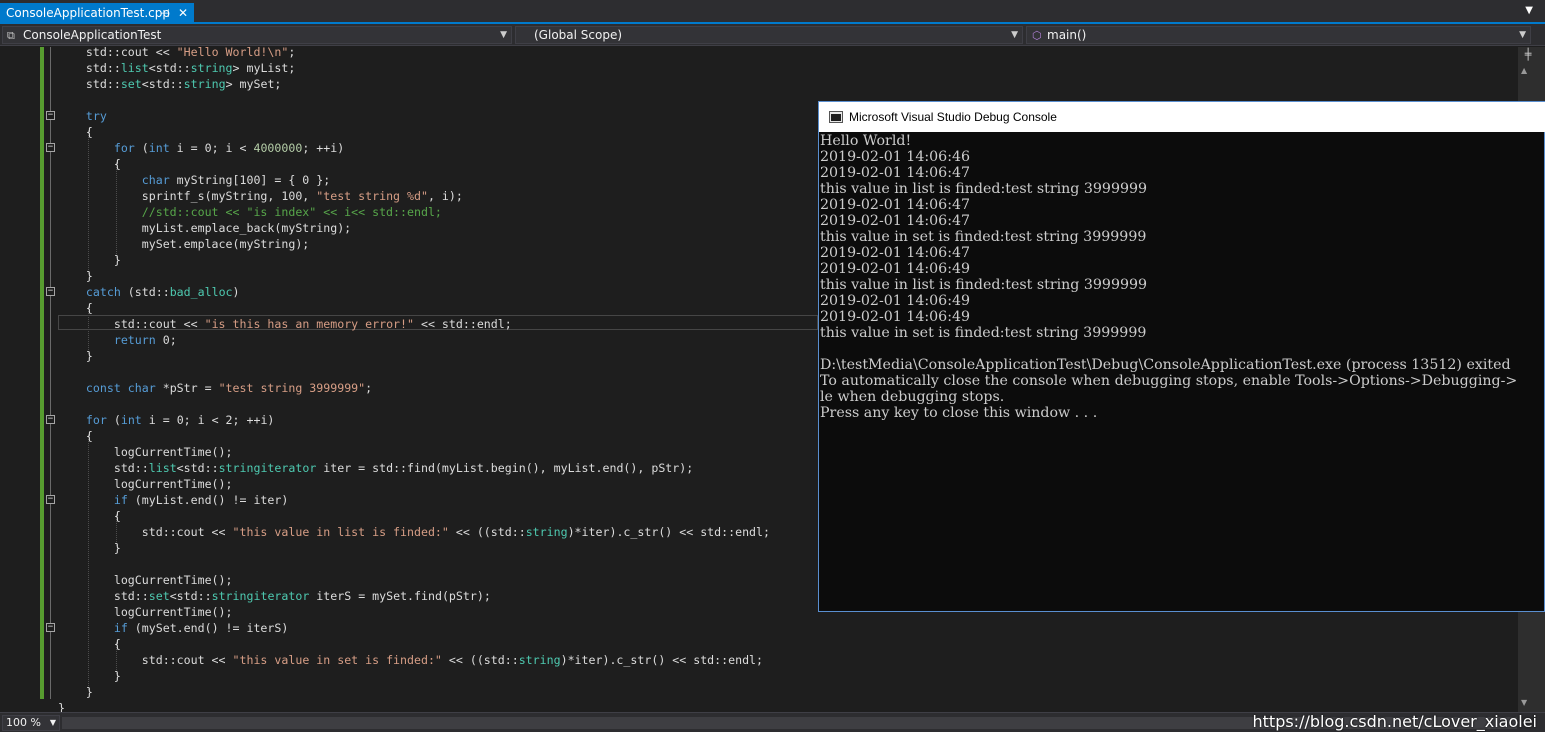 This screenshot has width=1545, height=732. I want to click on code-line: std::set<std::string> mySet;, so click(414, 84).